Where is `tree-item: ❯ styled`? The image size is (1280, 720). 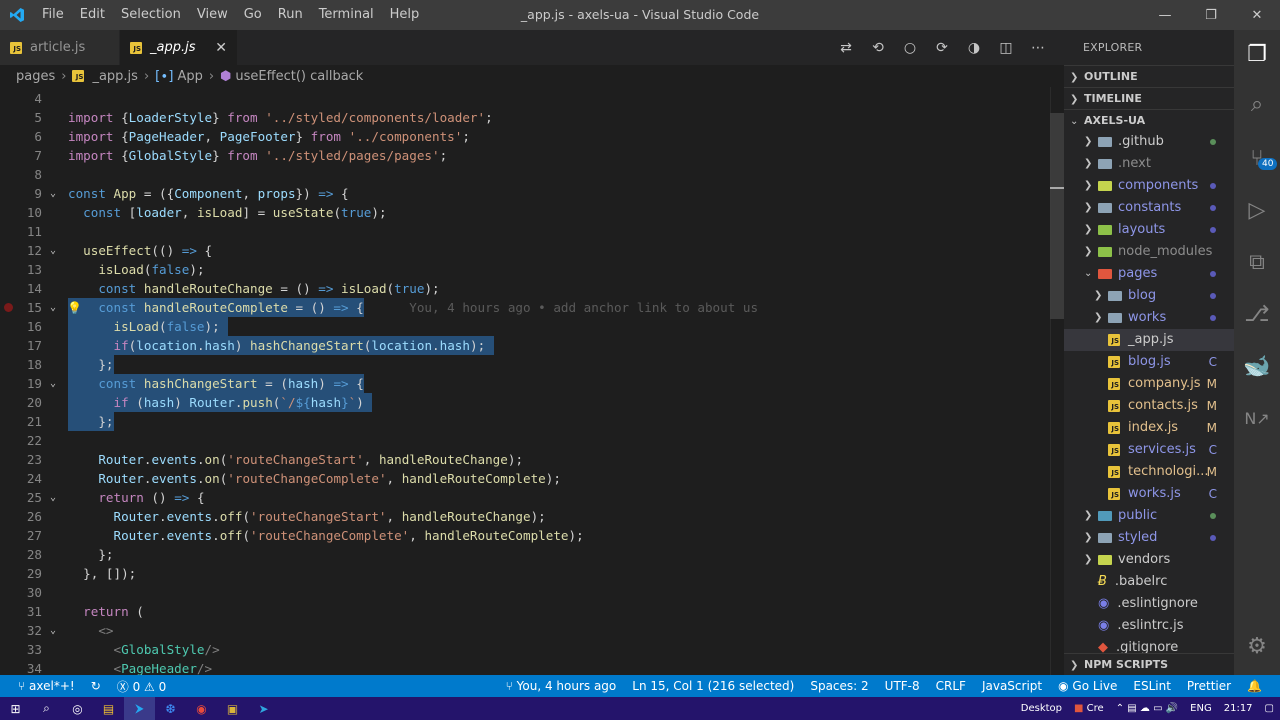
tree-item: ❯ styled is located at coordinates (1149, 538).